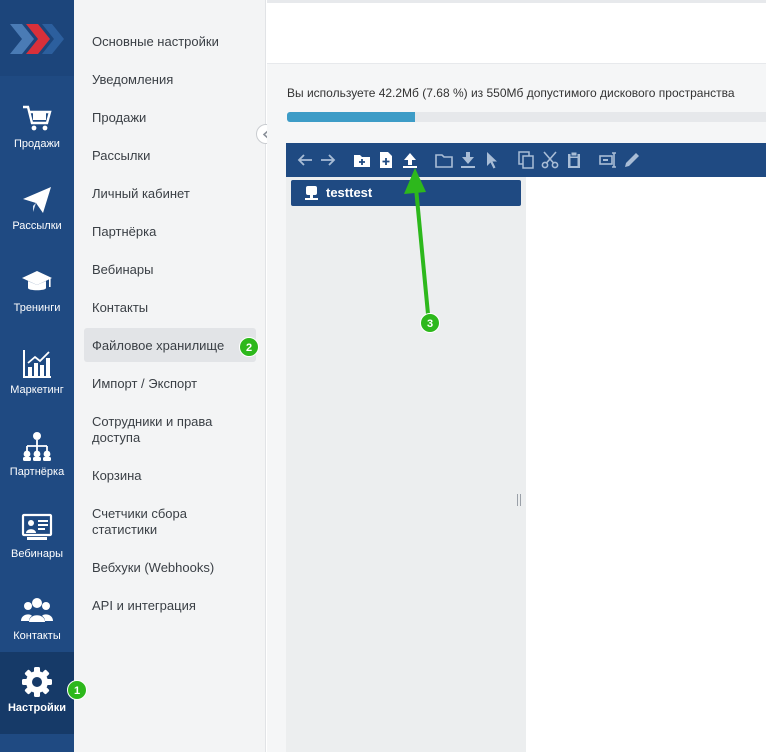 This screenshot has width=766, height=752. I want to click on logo, so click(37, 38).